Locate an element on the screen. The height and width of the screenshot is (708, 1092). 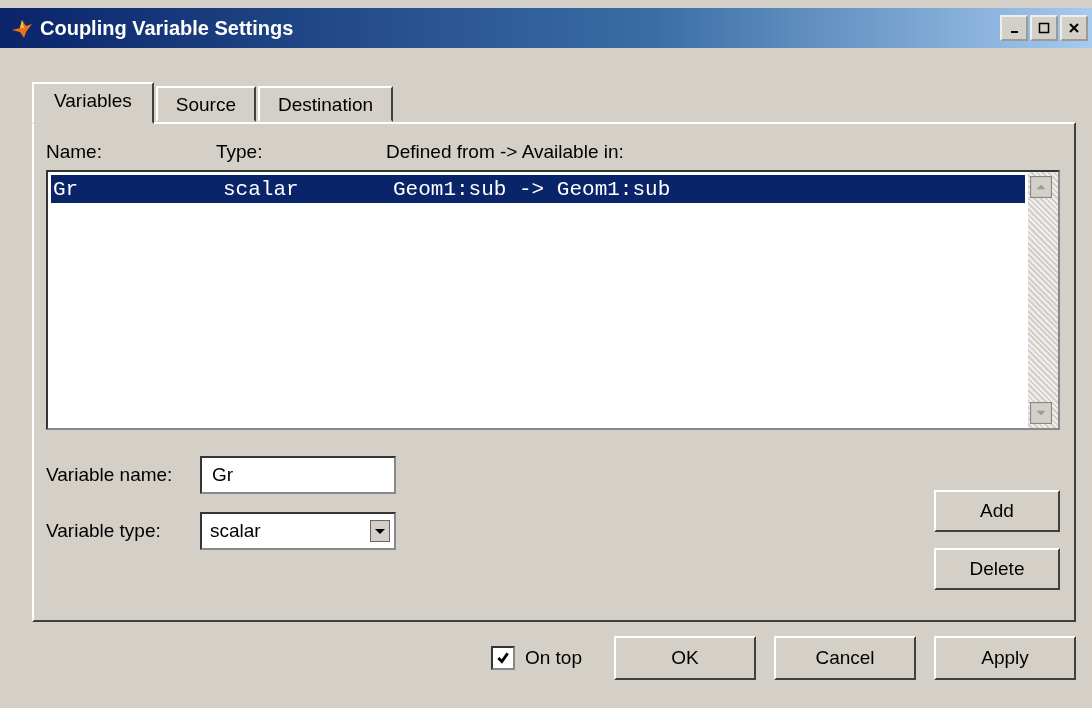
variable-name: Gr is located at coordinates (66, 189).